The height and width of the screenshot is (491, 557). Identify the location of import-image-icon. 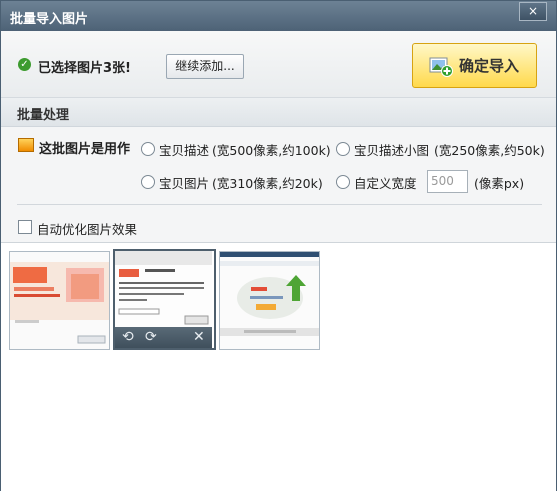
(441, 67).